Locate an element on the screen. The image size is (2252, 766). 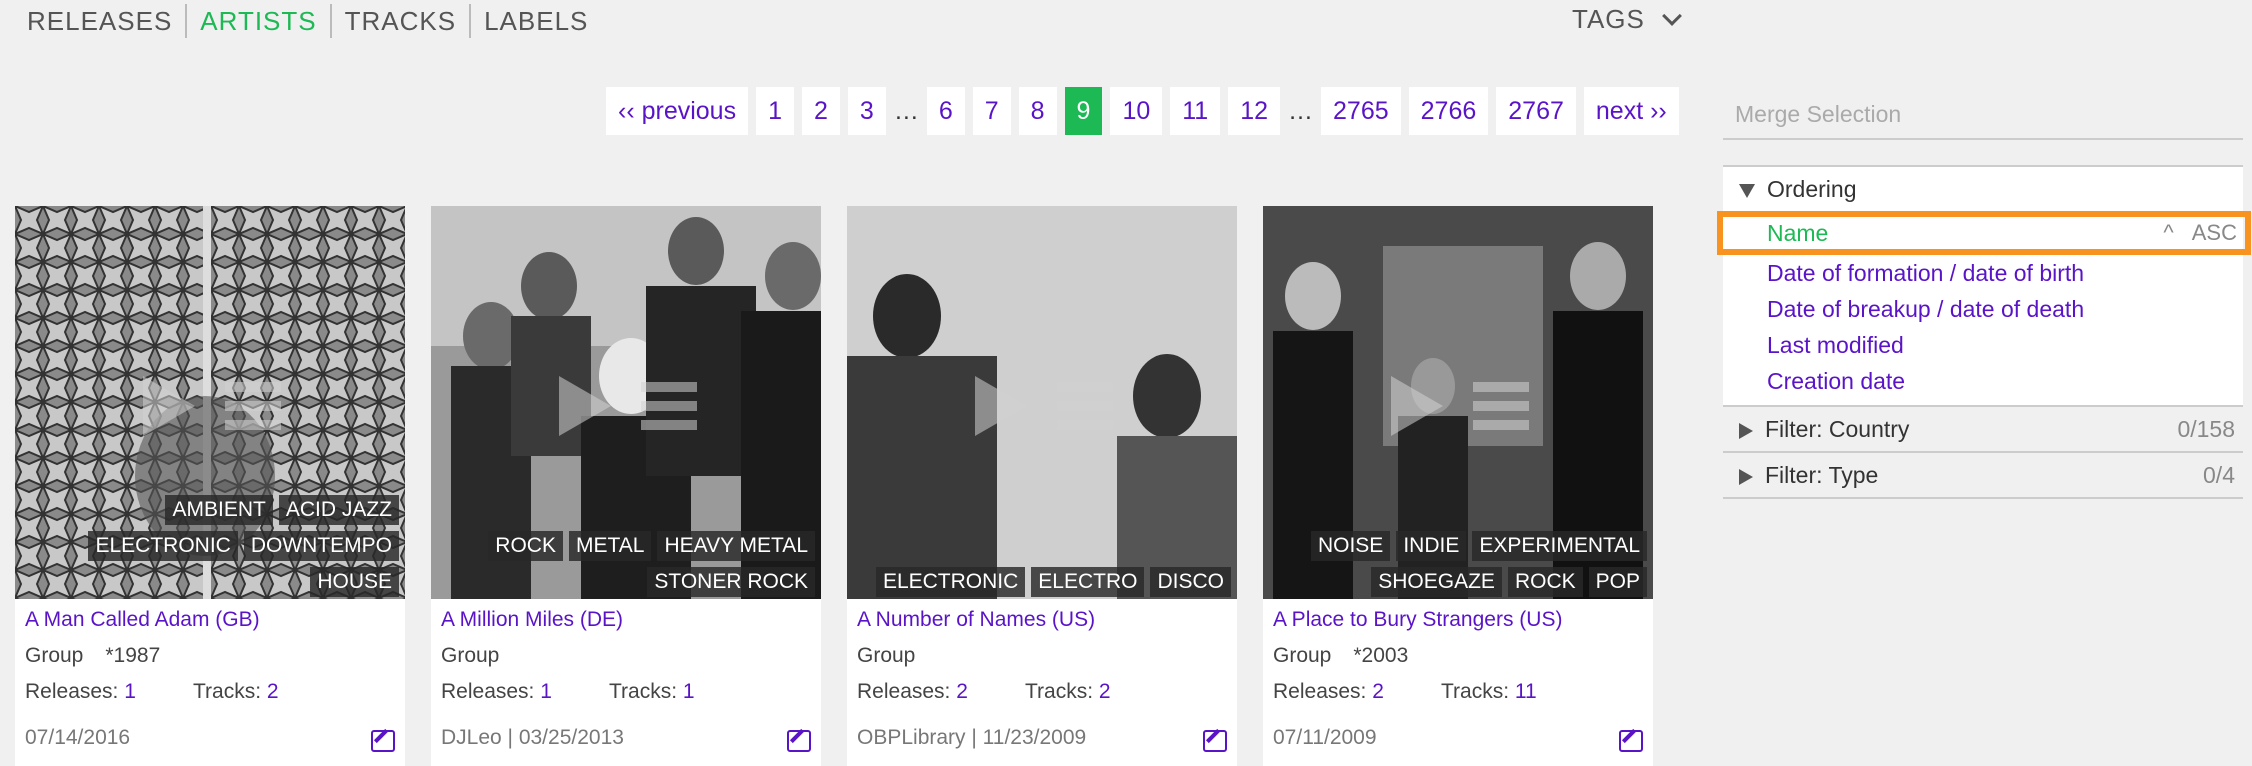
order-option-breakup: Date of breakup / date of death is located at coordinates (1983, 309).